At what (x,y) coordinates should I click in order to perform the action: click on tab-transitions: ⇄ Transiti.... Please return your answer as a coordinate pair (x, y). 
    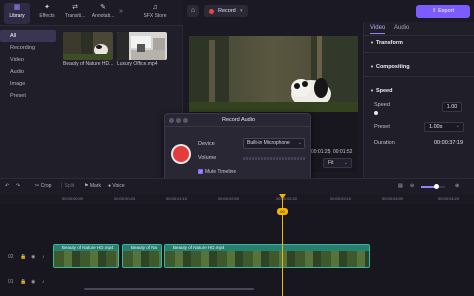
    Looking at the image, I should click on (75, 13).